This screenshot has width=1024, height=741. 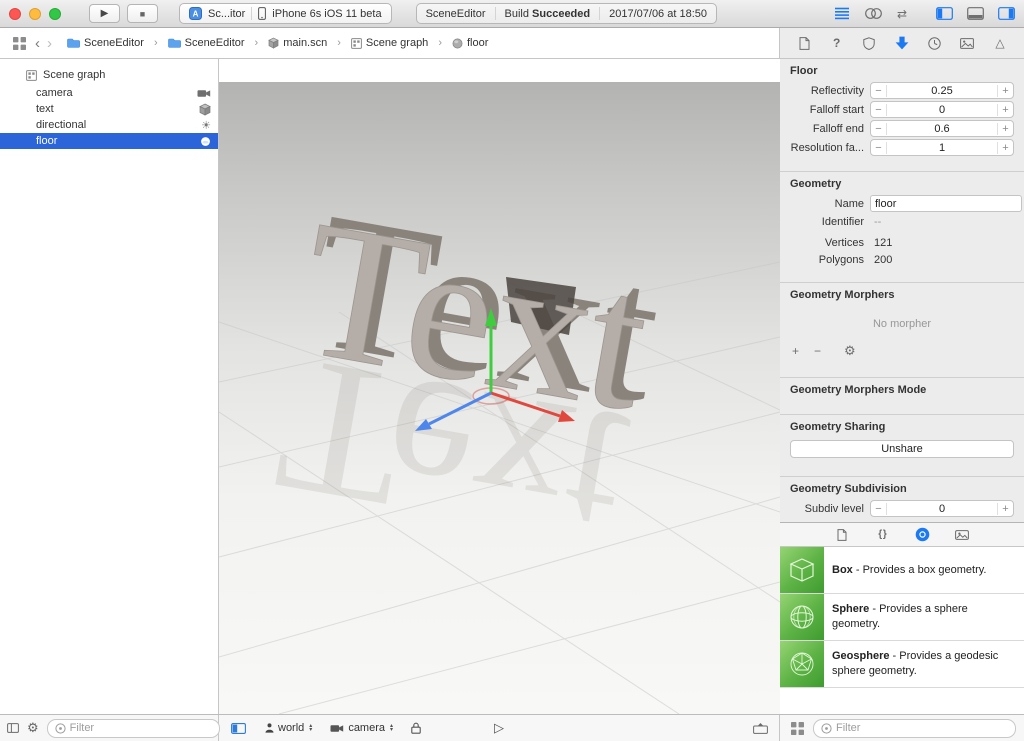 I want to click on camera-lock-button, so click(x=416, y=728).